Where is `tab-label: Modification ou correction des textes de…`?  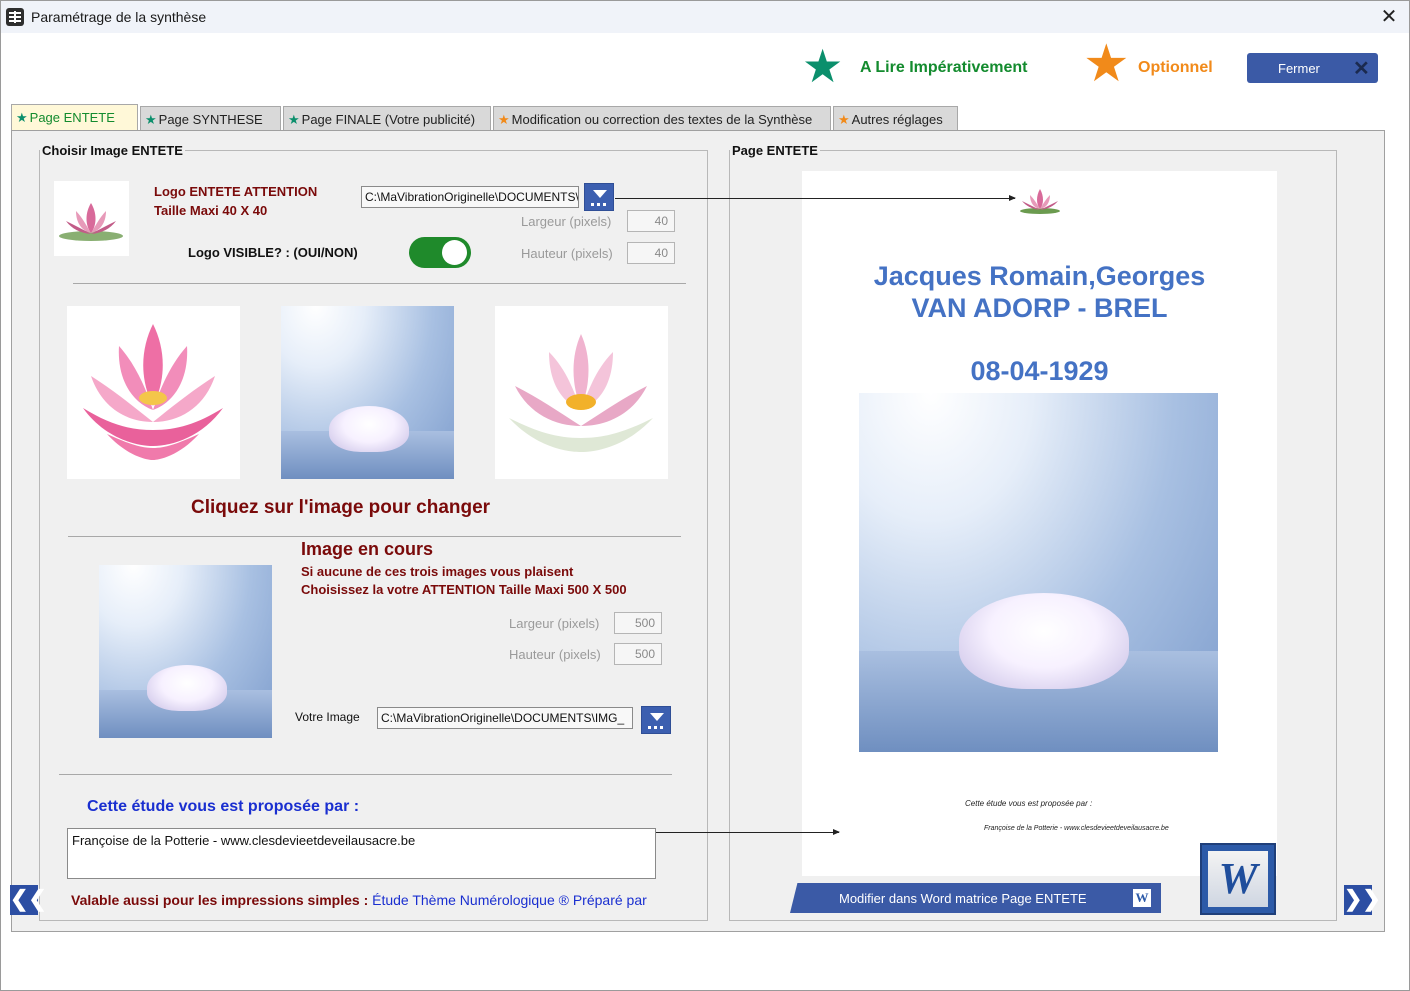
tab-label: Modification ou correction des textes de… is located at coordinates (662, 119).